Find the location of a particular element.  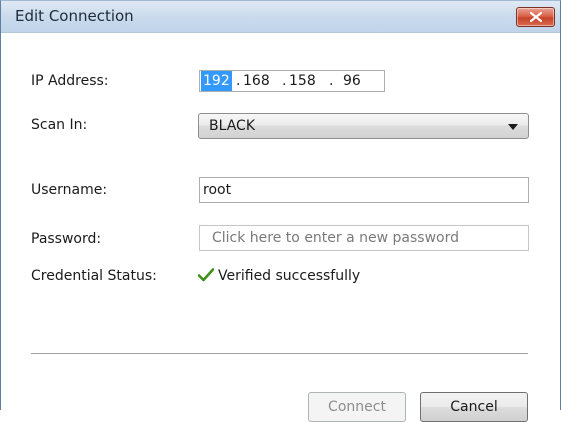

close-icon is located at coordinates (536, 17).